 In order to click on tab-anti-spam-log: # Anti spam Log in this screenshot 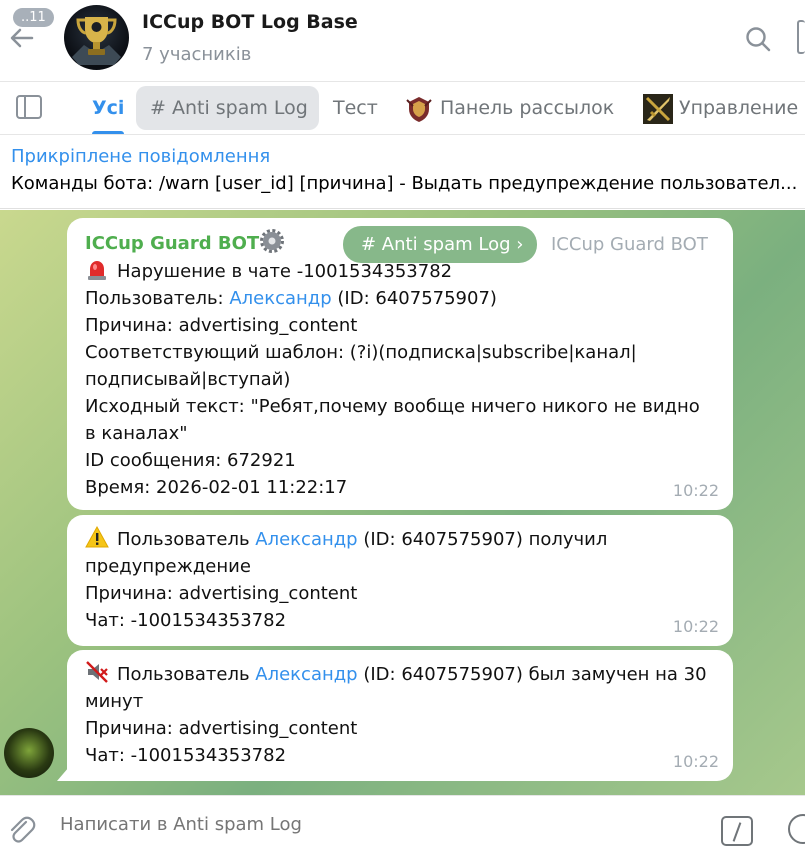, I will do `click(227, 108)`.